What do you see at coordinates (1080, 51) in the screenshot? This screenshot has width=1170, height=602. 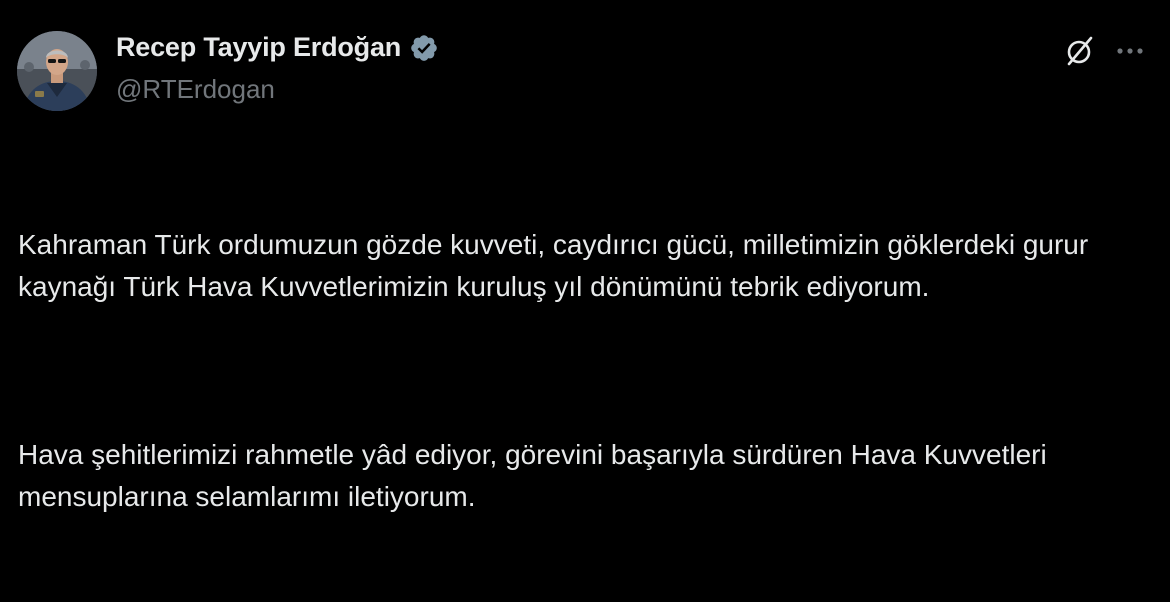 I see `grok-icon` at bounding box center [1080, 51].